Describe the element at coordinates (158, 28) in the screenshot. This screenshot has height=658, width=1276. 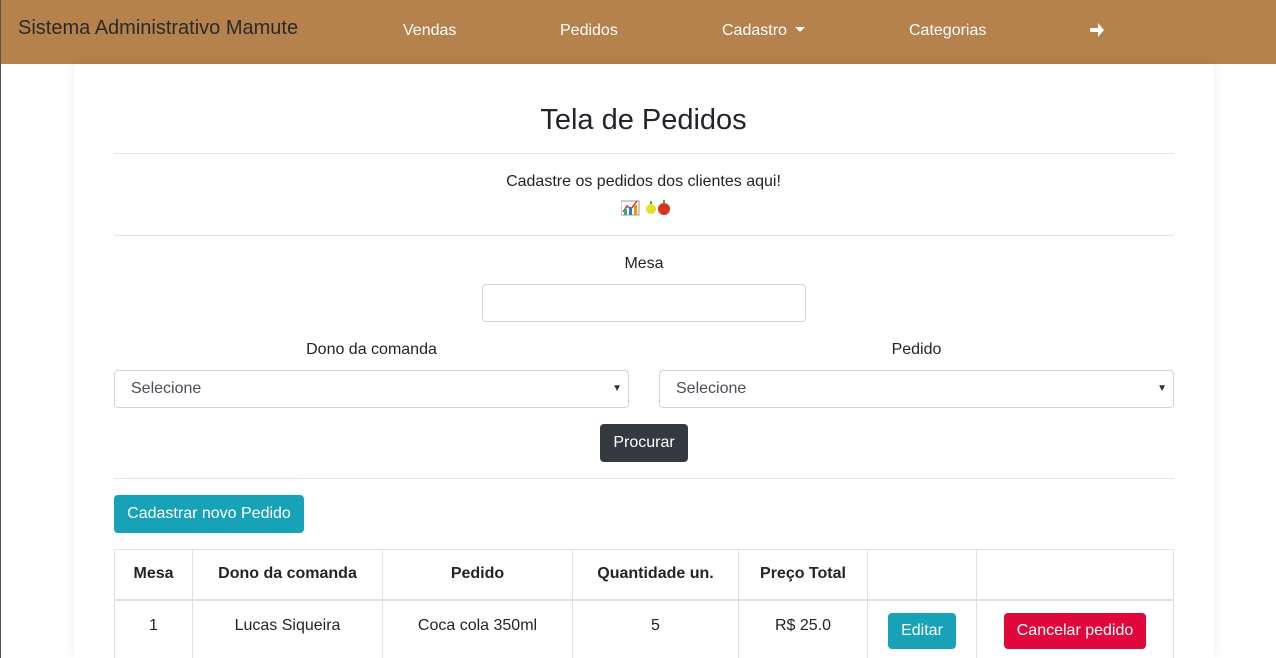
I see `brand-title: Sistema Administrativo Mamute` at that location.